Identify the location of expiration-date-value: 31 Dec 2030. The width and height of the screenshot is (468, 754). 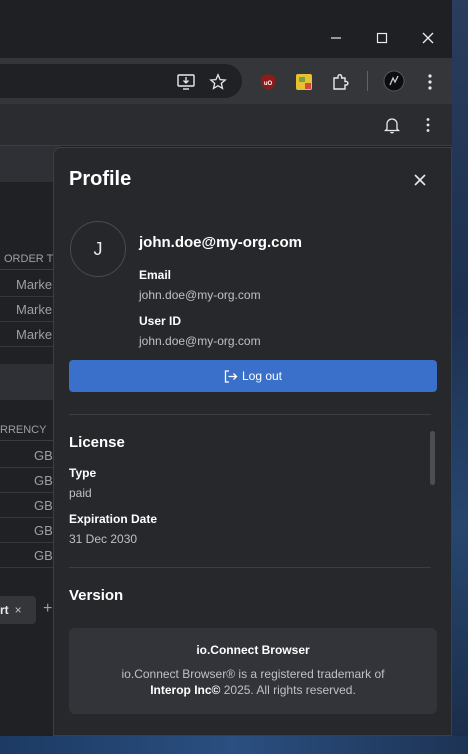
(103, 539).